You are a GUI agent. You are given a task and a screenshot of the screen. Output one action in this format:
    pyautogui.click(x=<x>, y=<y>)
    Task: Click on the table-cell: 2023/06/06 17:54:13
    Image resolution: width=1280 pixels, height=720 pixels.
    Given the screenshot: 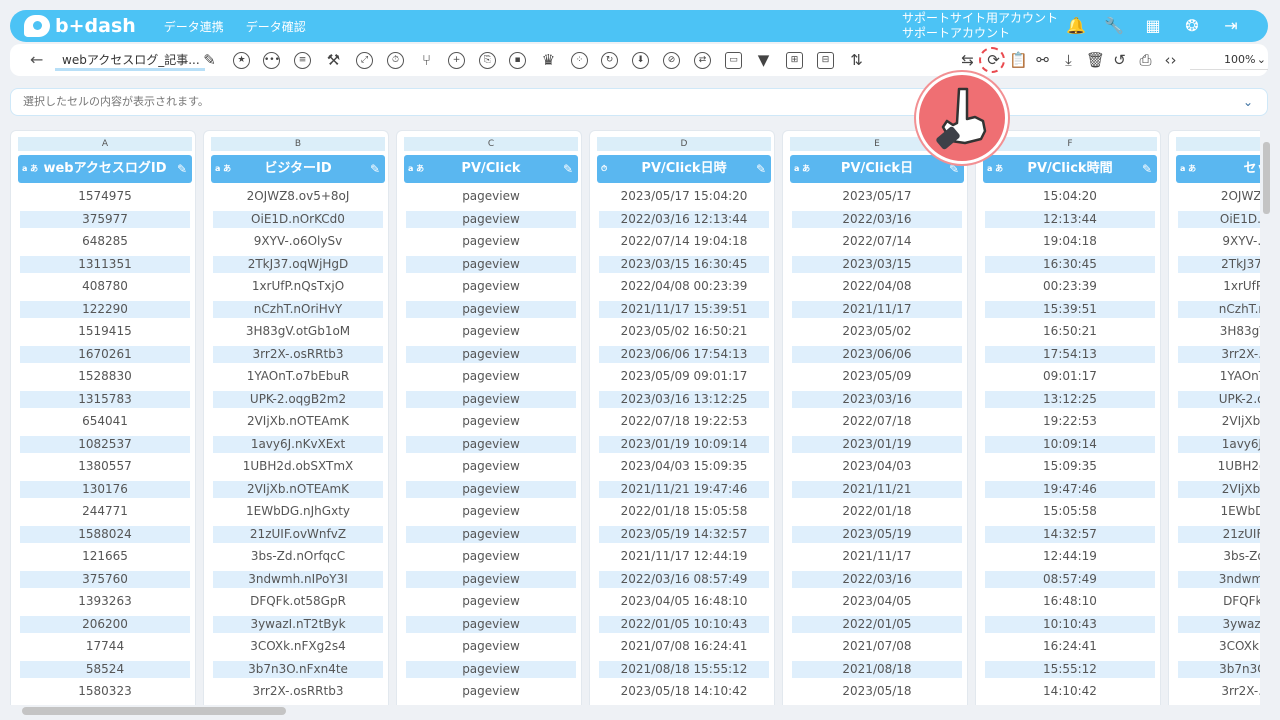 What is the action you would take?
    pyautogui.click(x=684, y=354)
    